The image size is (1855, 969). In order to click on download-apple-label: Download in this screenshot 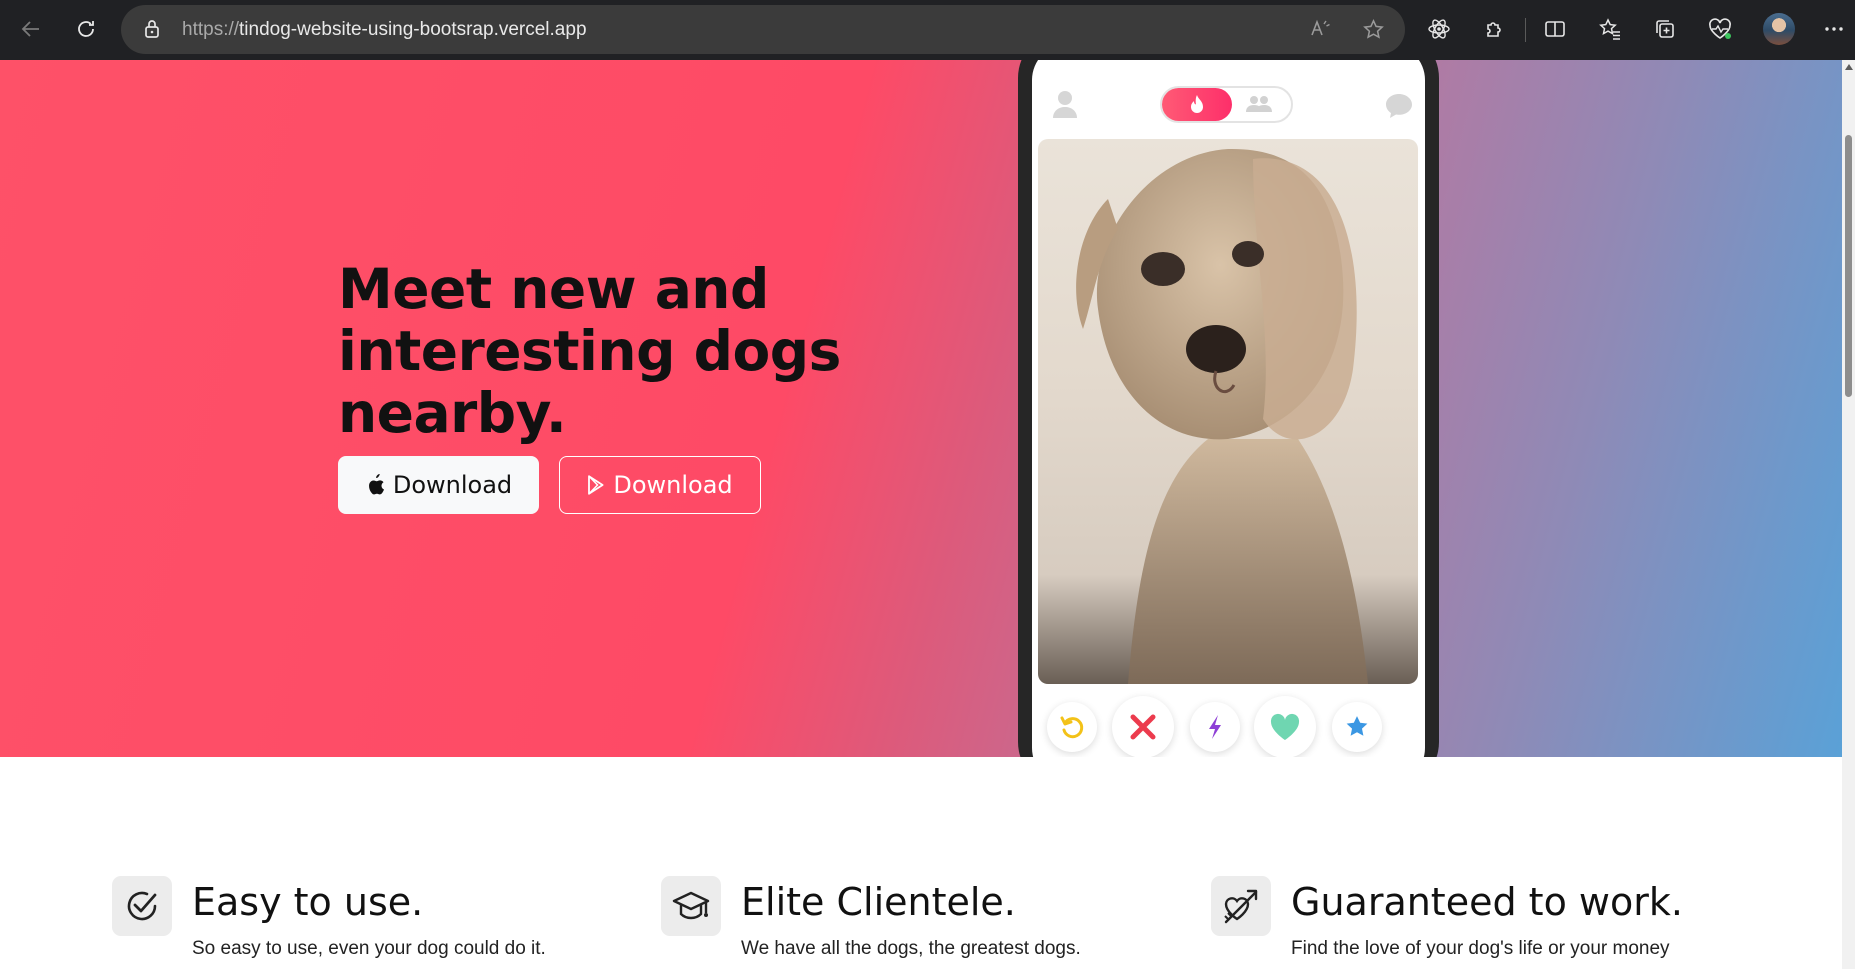, I will do `click(452, 485)`.